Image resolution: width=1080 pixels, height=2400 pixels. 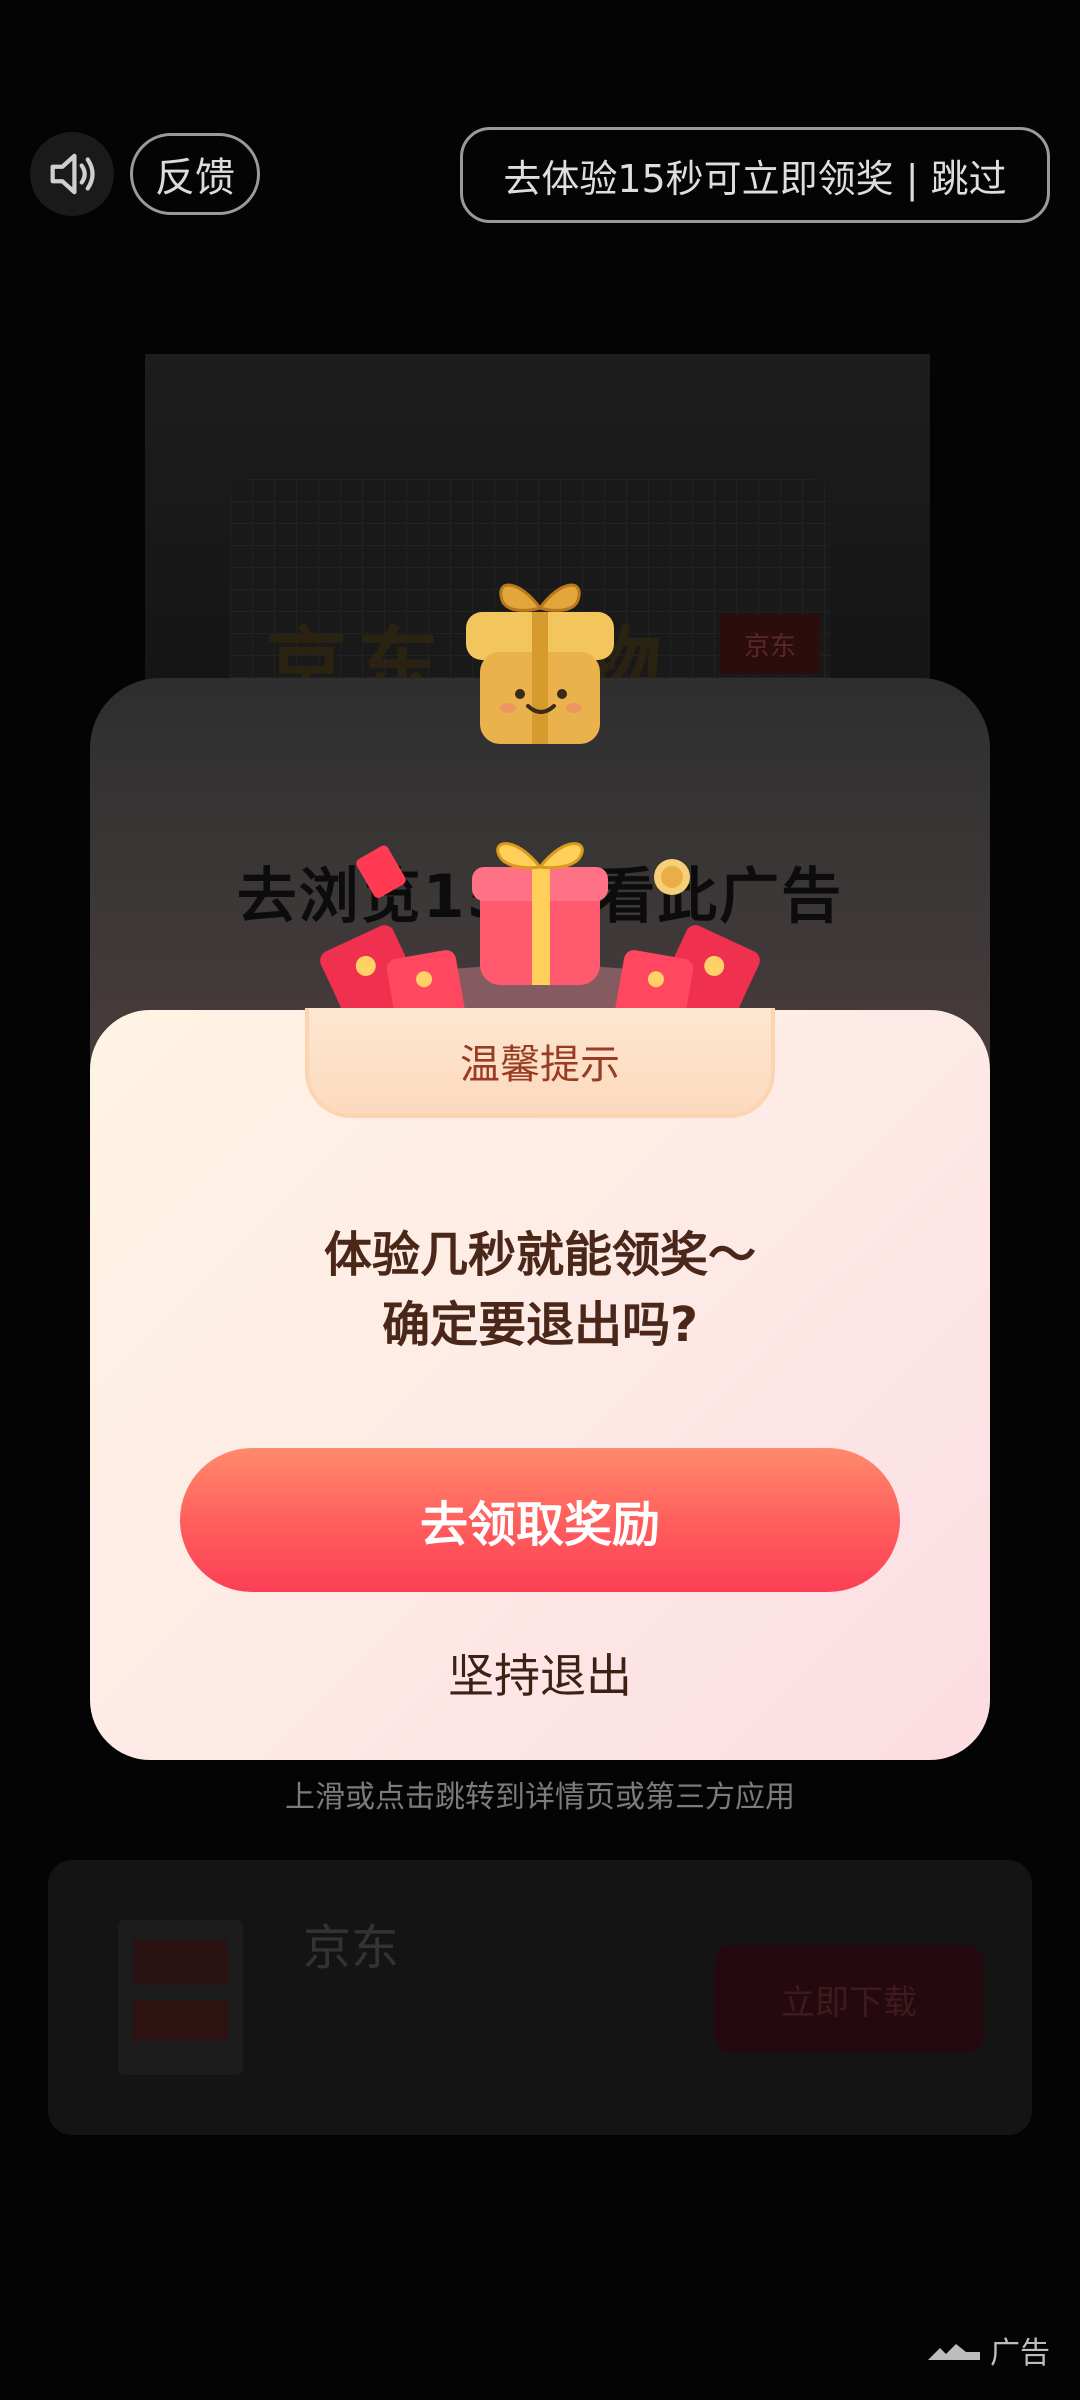 What do you see at coordinates (540, 1997) in the screenshot?
I see `app-card: 京东 立即下载` at bounding box center [540, 1997].